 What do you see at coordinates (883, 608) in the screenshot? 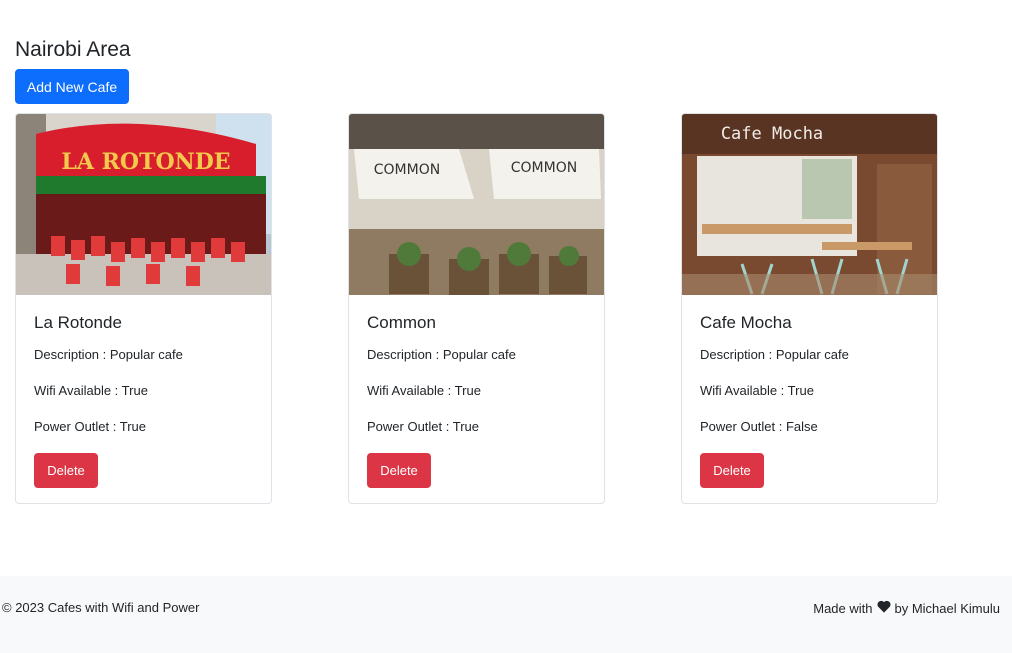
I see `heart-icon` at bounding box center [883, 608].